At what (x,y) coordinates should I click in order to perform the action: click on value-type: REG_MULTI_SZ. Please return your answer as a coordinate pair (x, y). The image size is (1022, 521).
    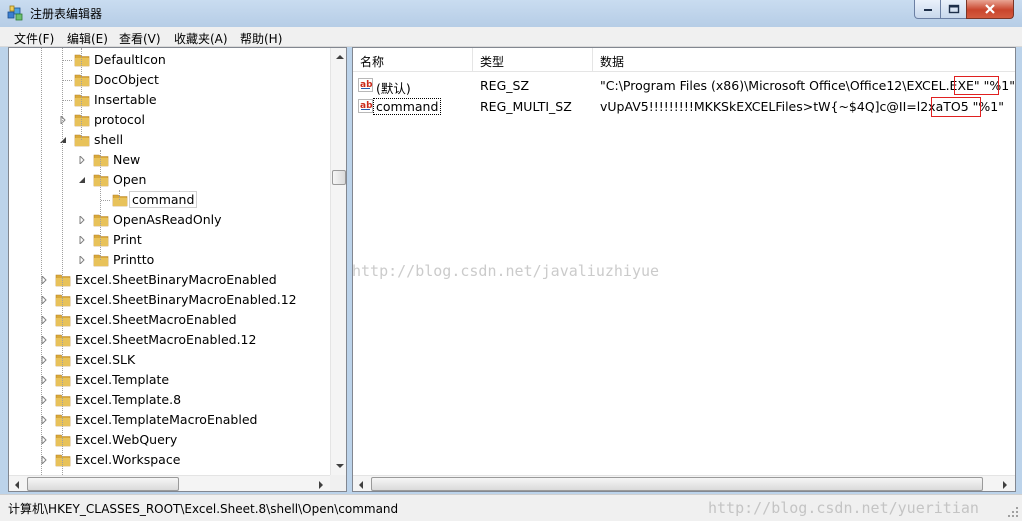
    Looking at the image, I should click on (526, 106).